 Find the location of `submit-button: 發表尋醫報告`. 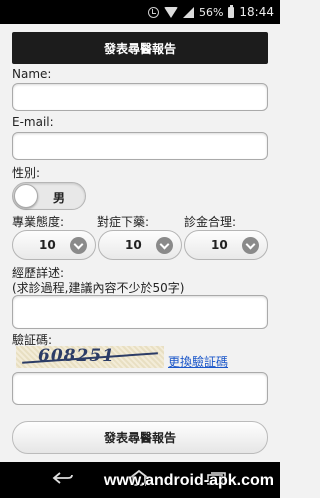

submit-button: 發表尋醫報告 is located at coordinates (140, 437).